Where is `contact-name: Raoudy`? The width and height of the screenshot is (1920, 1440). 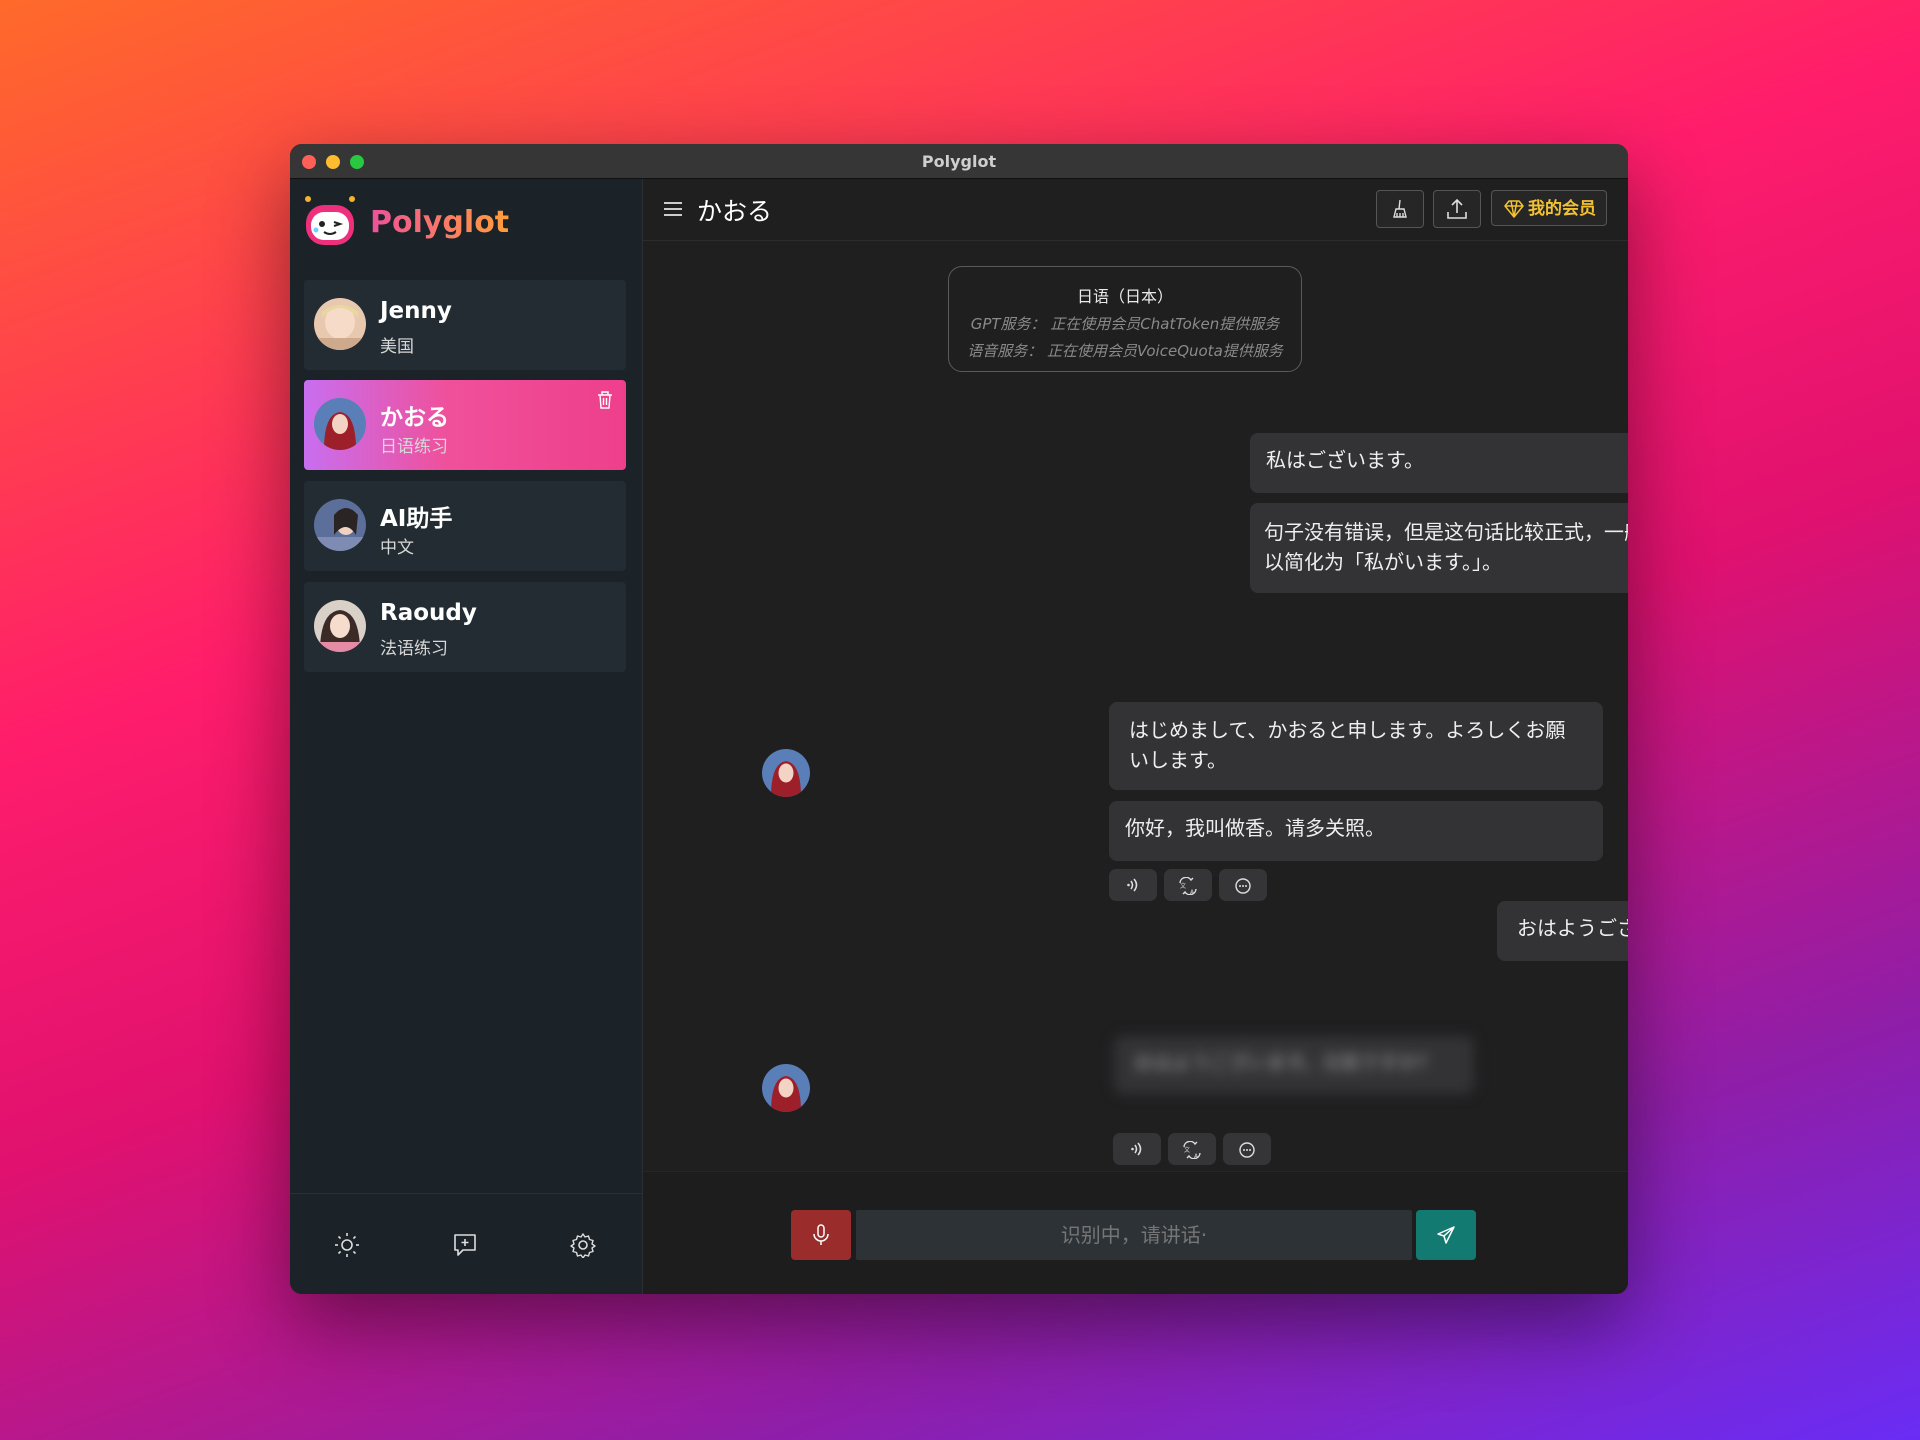
contact-name: Raoudy is located at coordinates (428, 613).